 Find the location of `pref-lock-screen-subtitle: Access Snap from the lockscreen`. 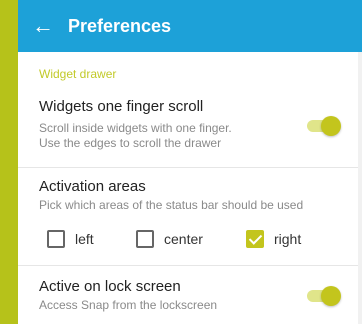

pref-lock-screen-subtitle: Access Snap from the lockscreen is located at coordinates (128, 305).